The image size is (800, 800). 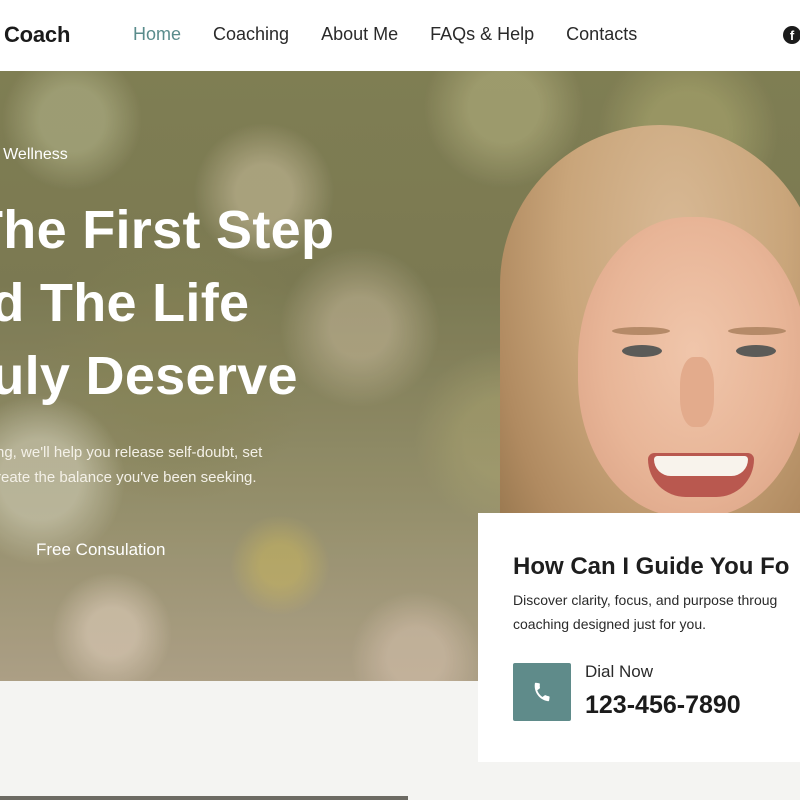 What do you see at coordinates (697, 392) in the screenshot?
I see `portrait-nose` at bounding box center [697, 392].